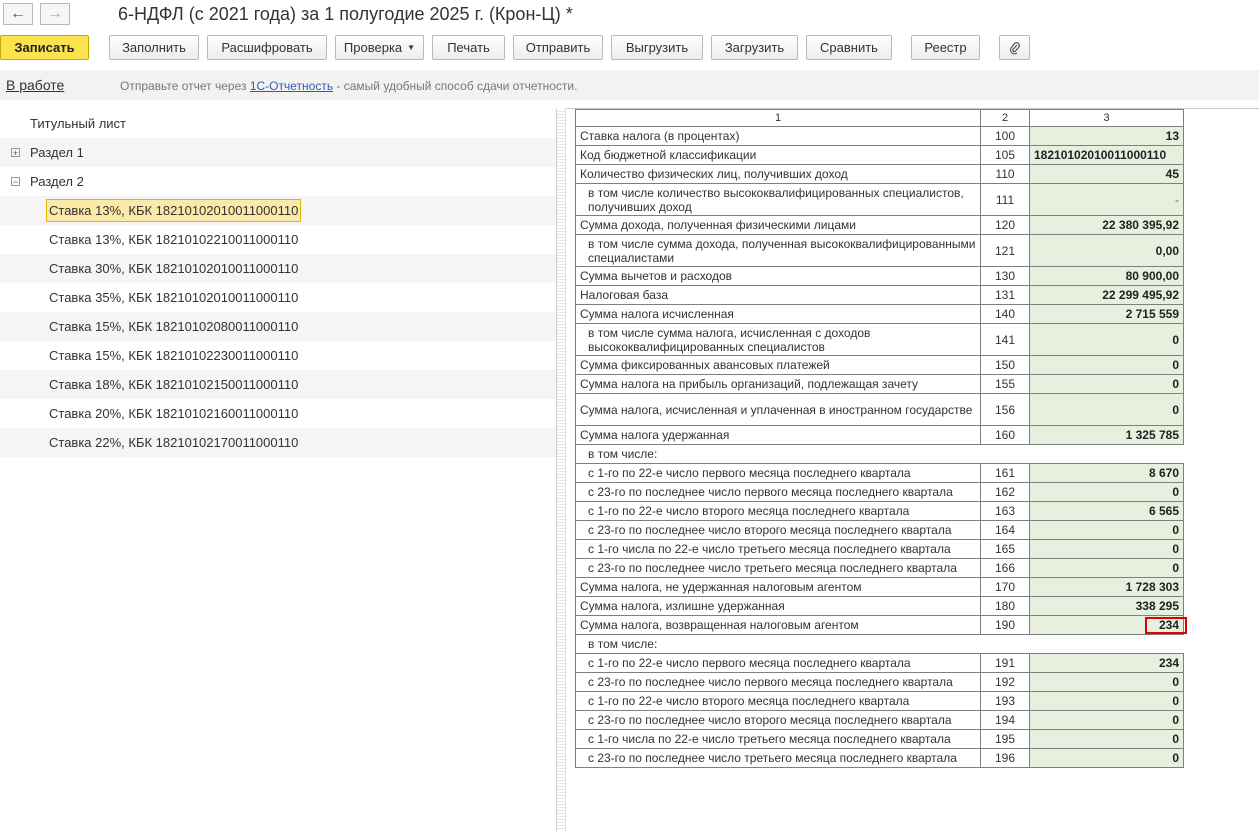 This screenshot has height=831, width=1259. I want to click on row-code: 191, so click(1005, 663).